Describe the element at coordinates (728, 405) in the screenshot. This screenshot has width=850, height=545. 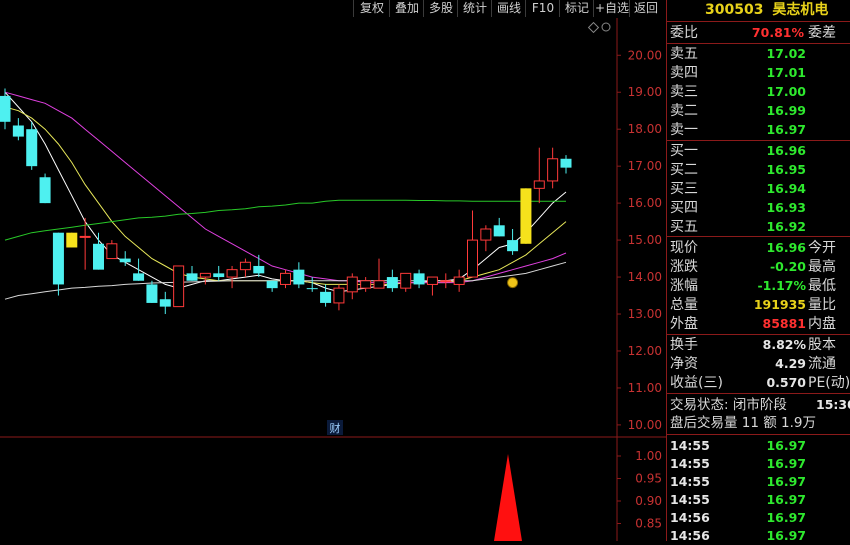
I see `trade-status: 交易状态: 闭市阶段` at that location.